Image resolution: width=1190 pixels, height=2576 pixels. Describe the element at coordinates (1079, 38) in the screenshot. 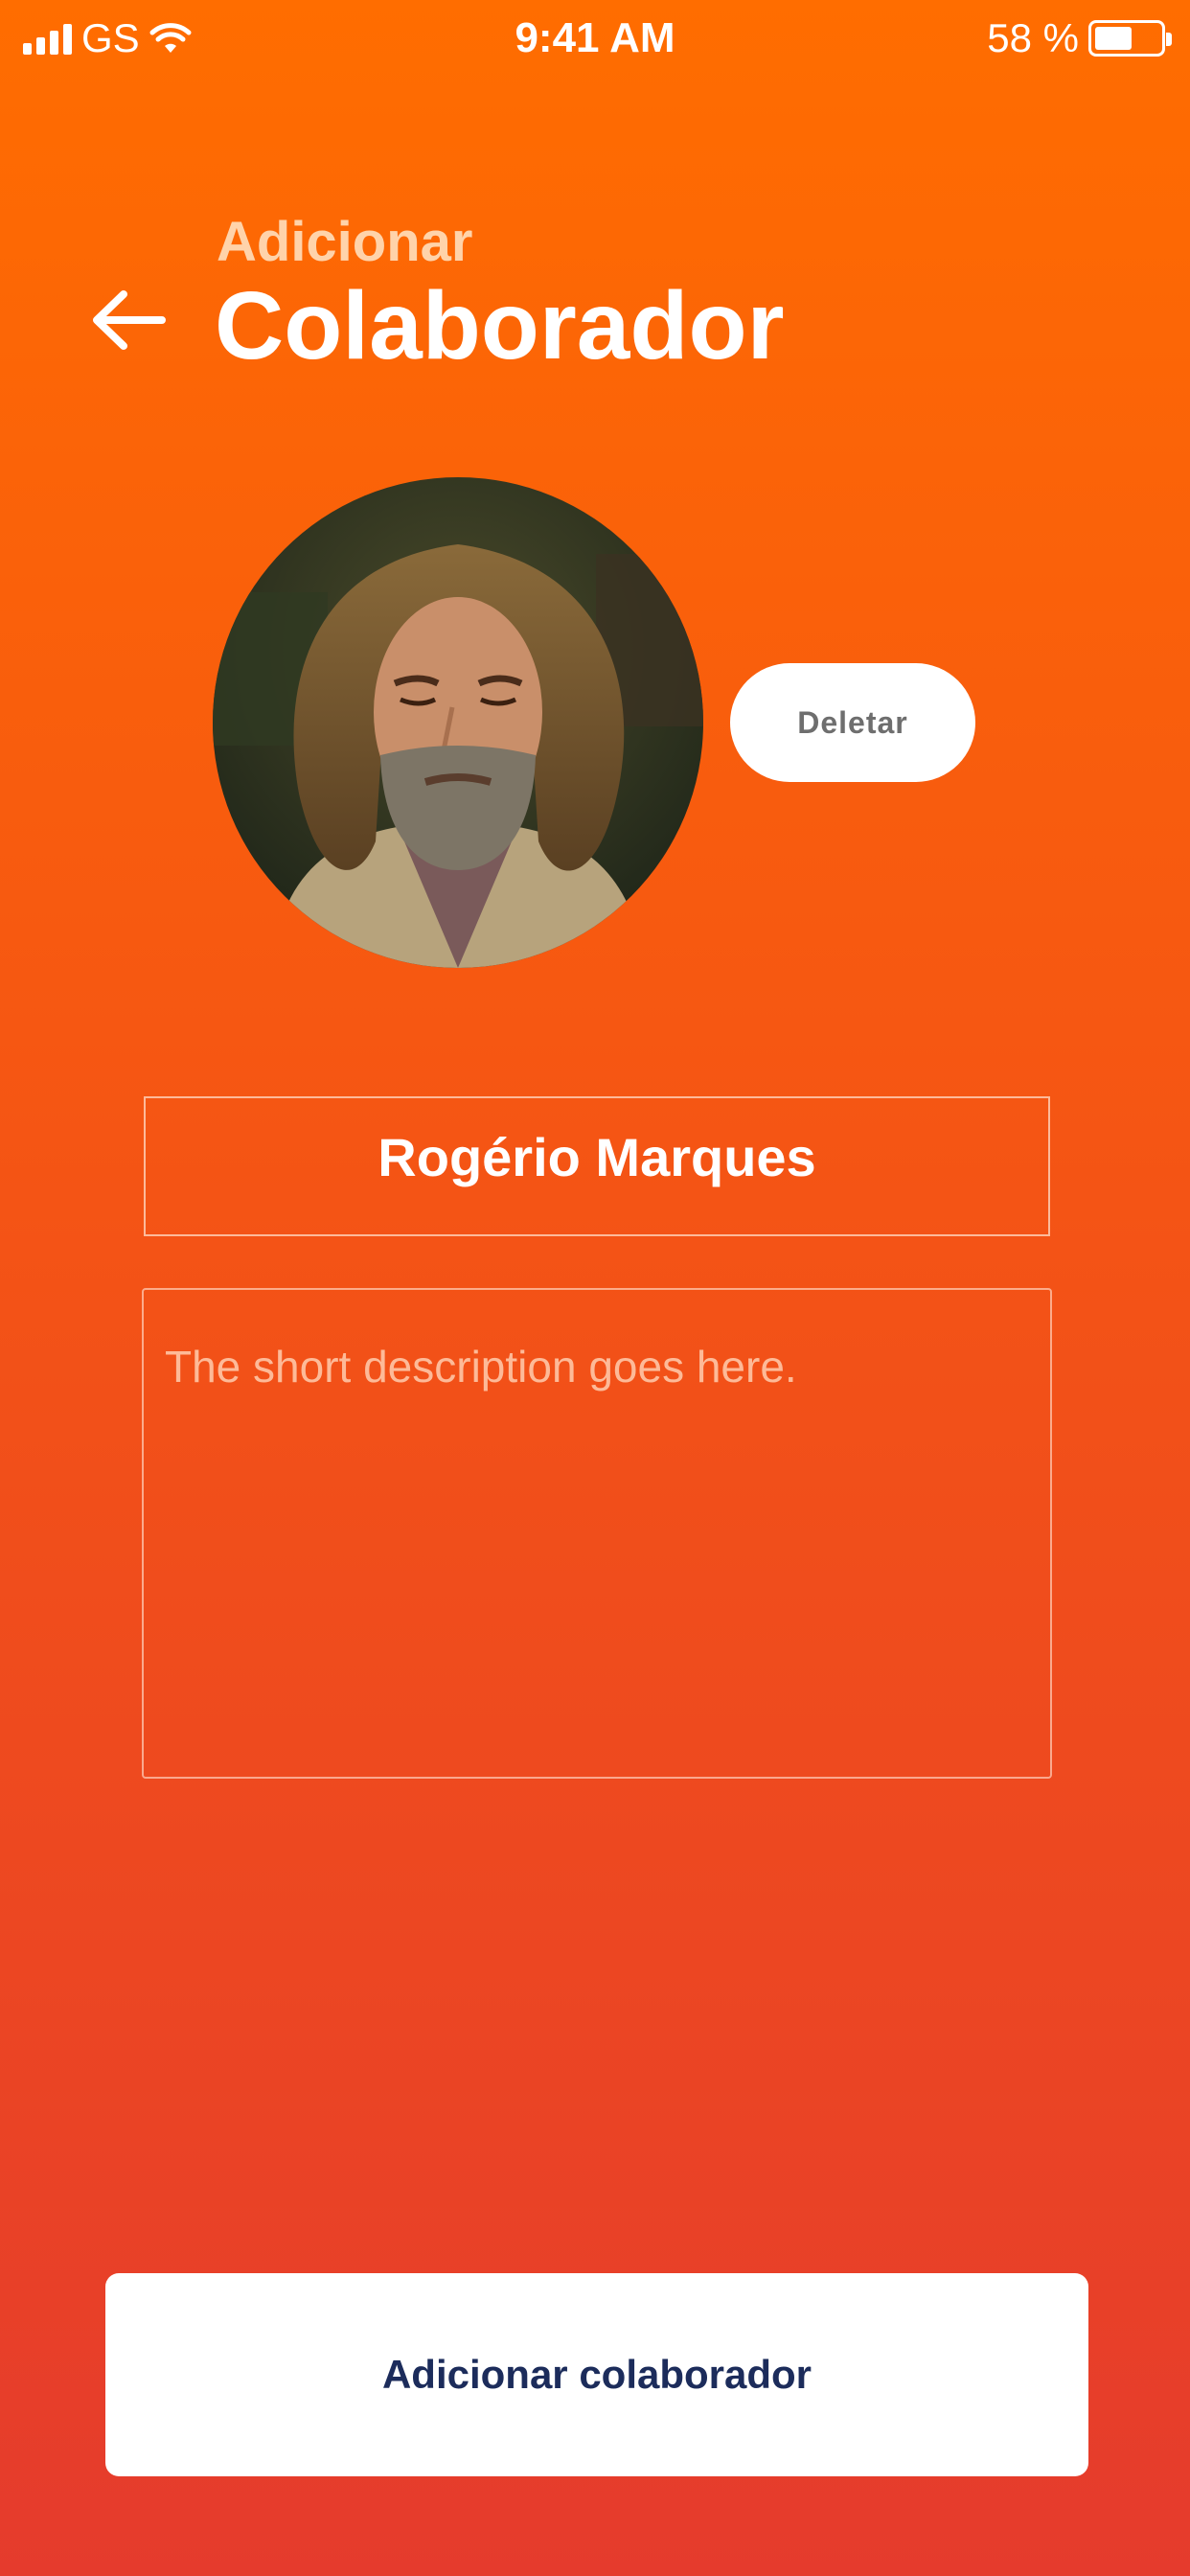

I see `status-right: 58 %` at that location.